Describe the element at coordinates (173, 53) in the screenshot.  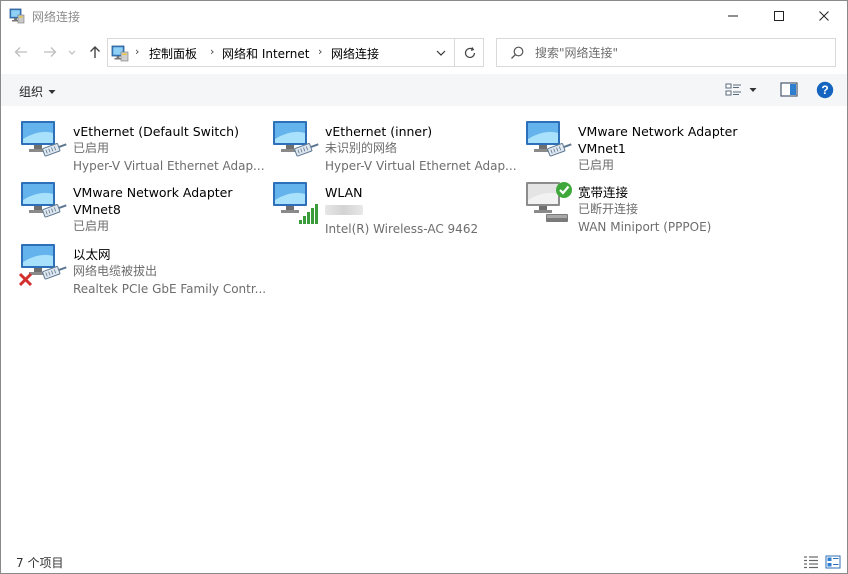
I see `breadcrumb-control-panel: 控制面板` at that location.